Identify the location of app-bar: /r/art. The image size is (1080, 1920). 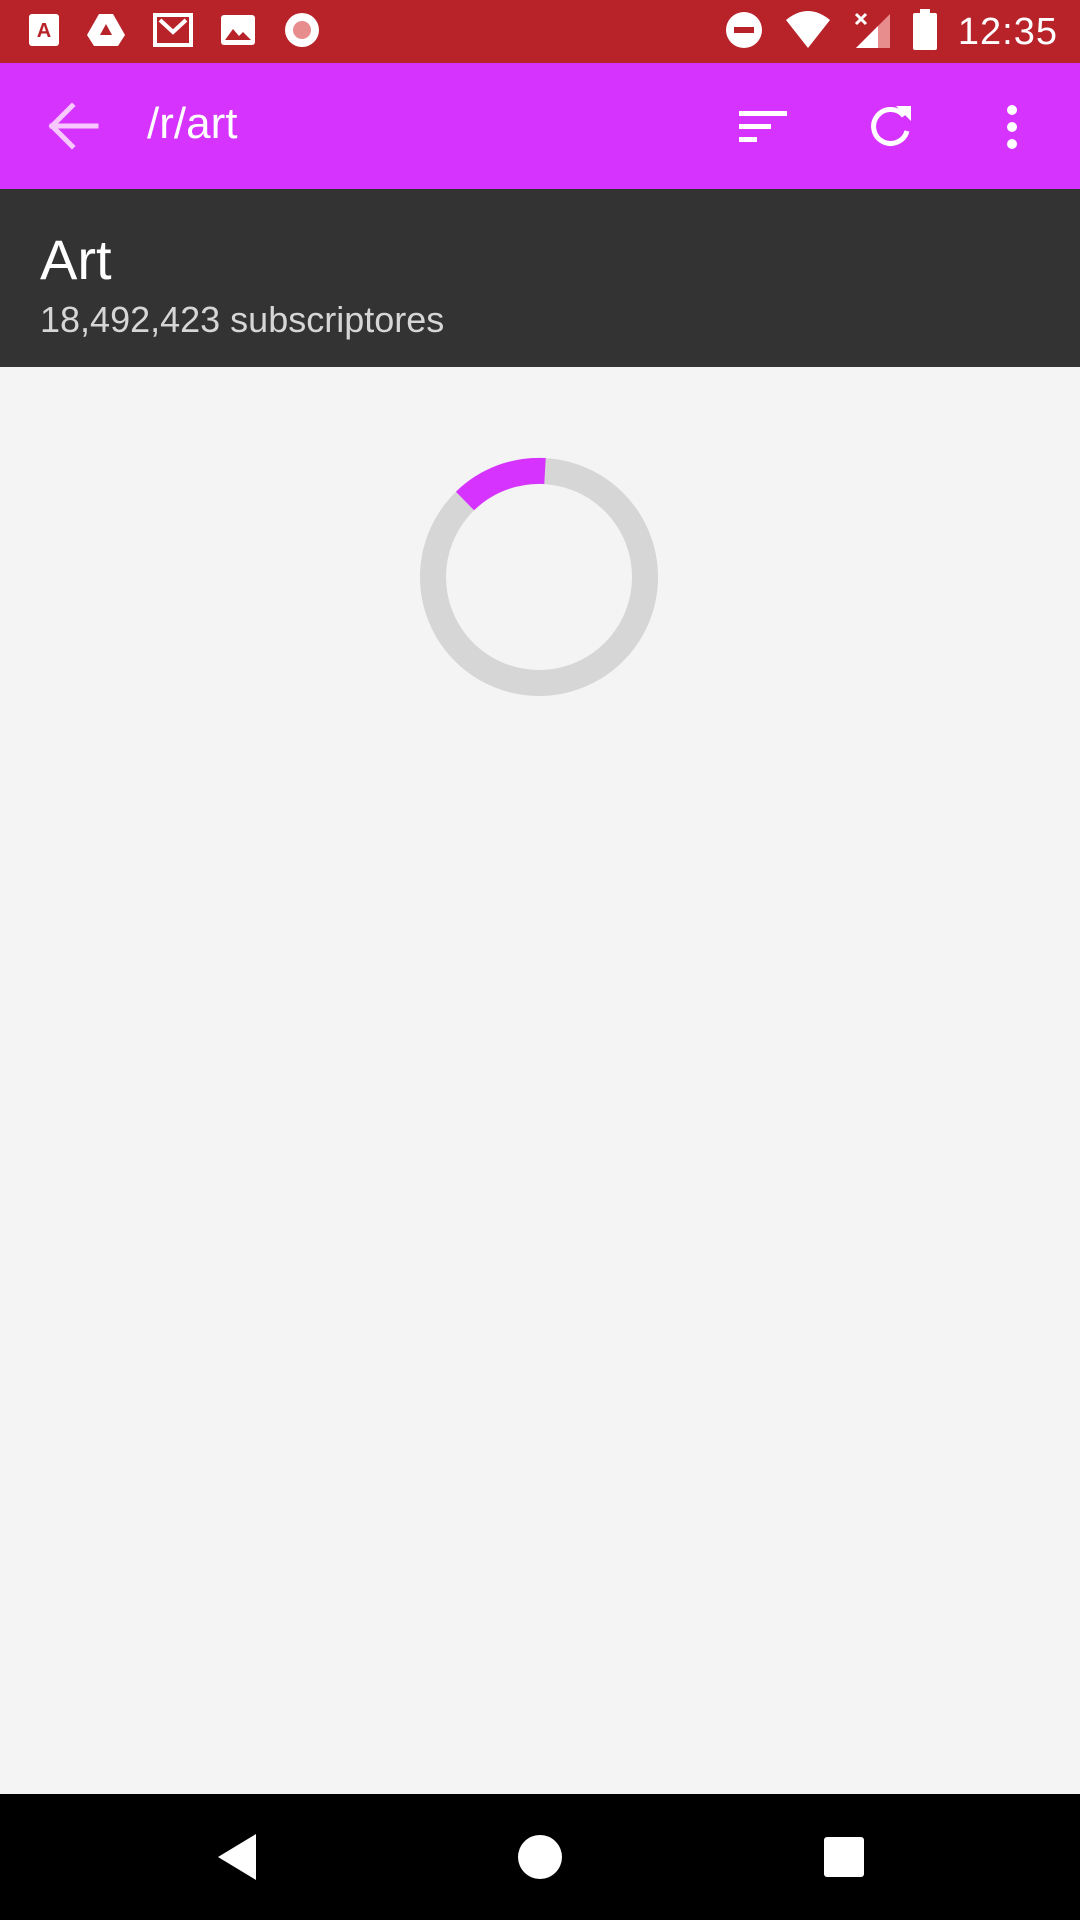
(540, 126).